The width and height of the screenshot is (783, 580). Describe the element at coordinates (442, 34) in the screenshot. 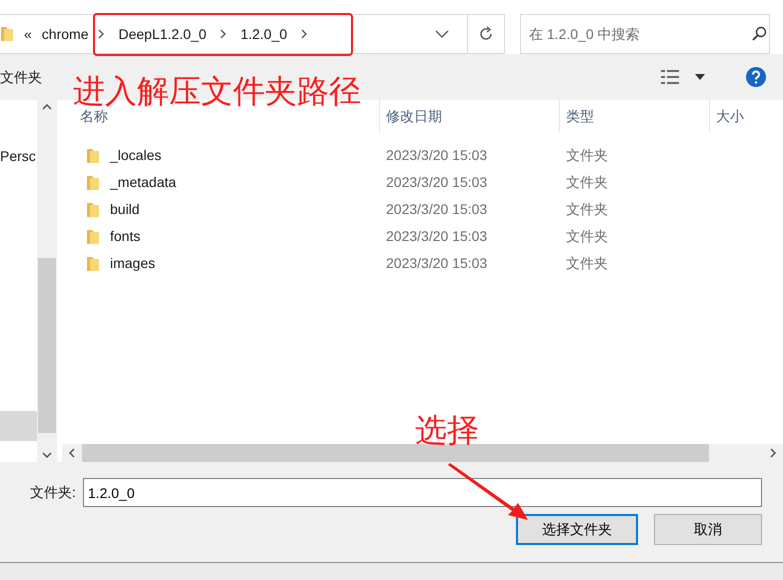

I see `dropdown-icon` at that location.